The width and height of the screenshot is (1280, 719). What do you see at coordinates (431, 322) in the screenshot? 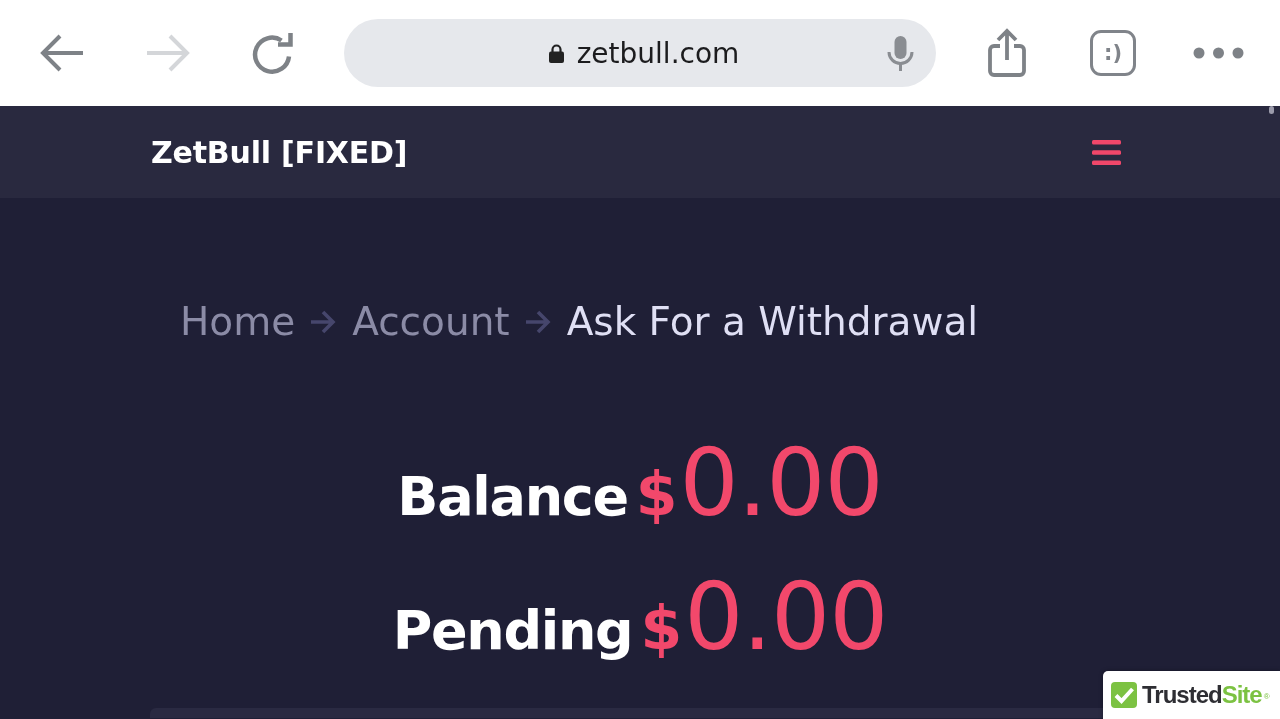
I see `breadcrumb-link: Account` at bounding box center [431, 322].